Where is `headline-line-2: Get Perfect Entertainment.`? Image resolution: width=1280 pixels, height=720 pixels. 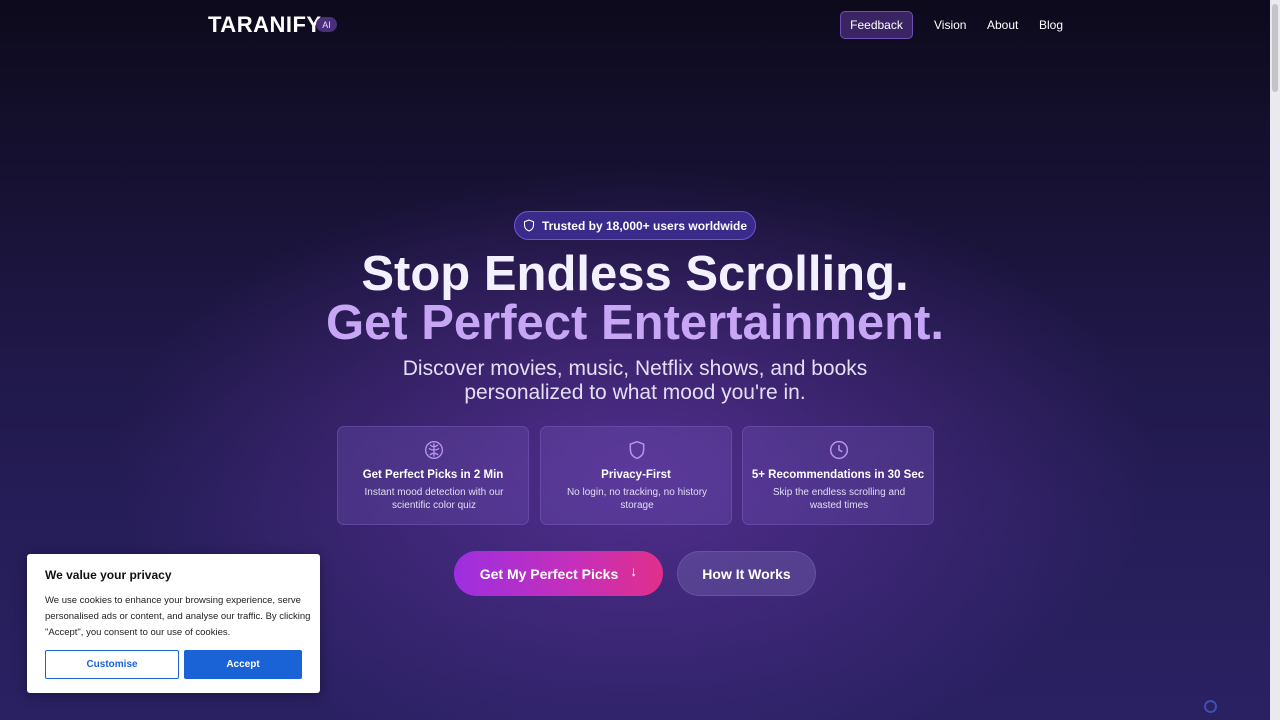 headline-line-2: Get Perfect Entertainment. is located at coordinates (635, 323).